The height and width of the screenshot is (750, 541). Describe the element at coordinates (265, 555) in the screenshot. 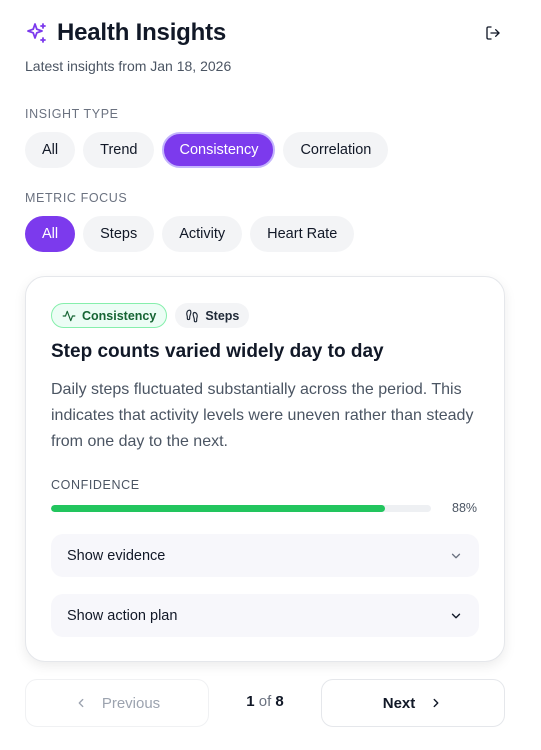

I see `show-evidence-toggle: Show evidence` at that location.